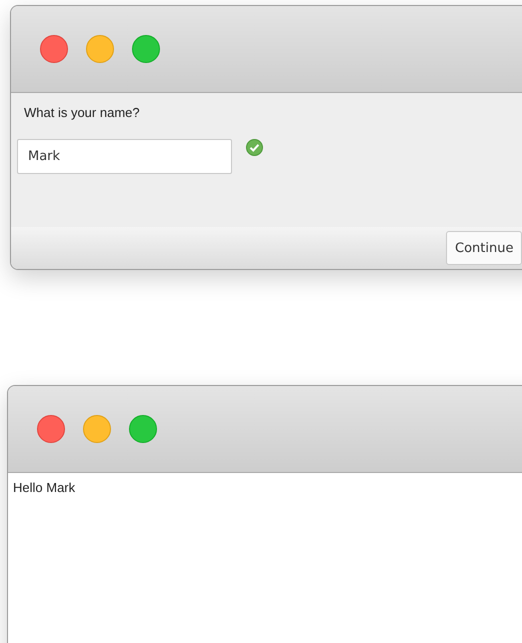 The width and height of the screenshot is (522, 643). I want to click on name-input: Mark, so click(124, 156).